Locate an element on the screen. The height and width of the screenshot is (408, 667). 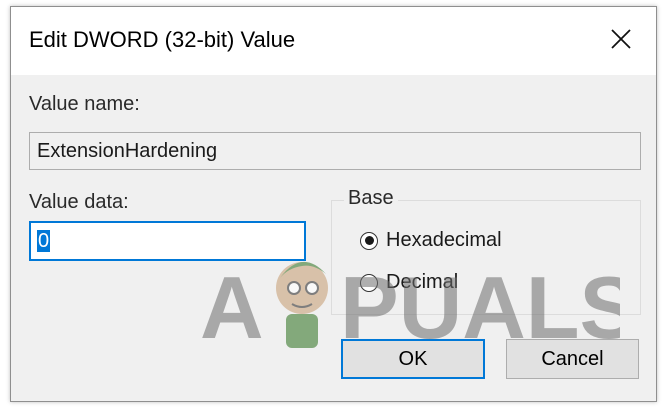
radio-decimal: Decimal is located at coordinates (409, 282).